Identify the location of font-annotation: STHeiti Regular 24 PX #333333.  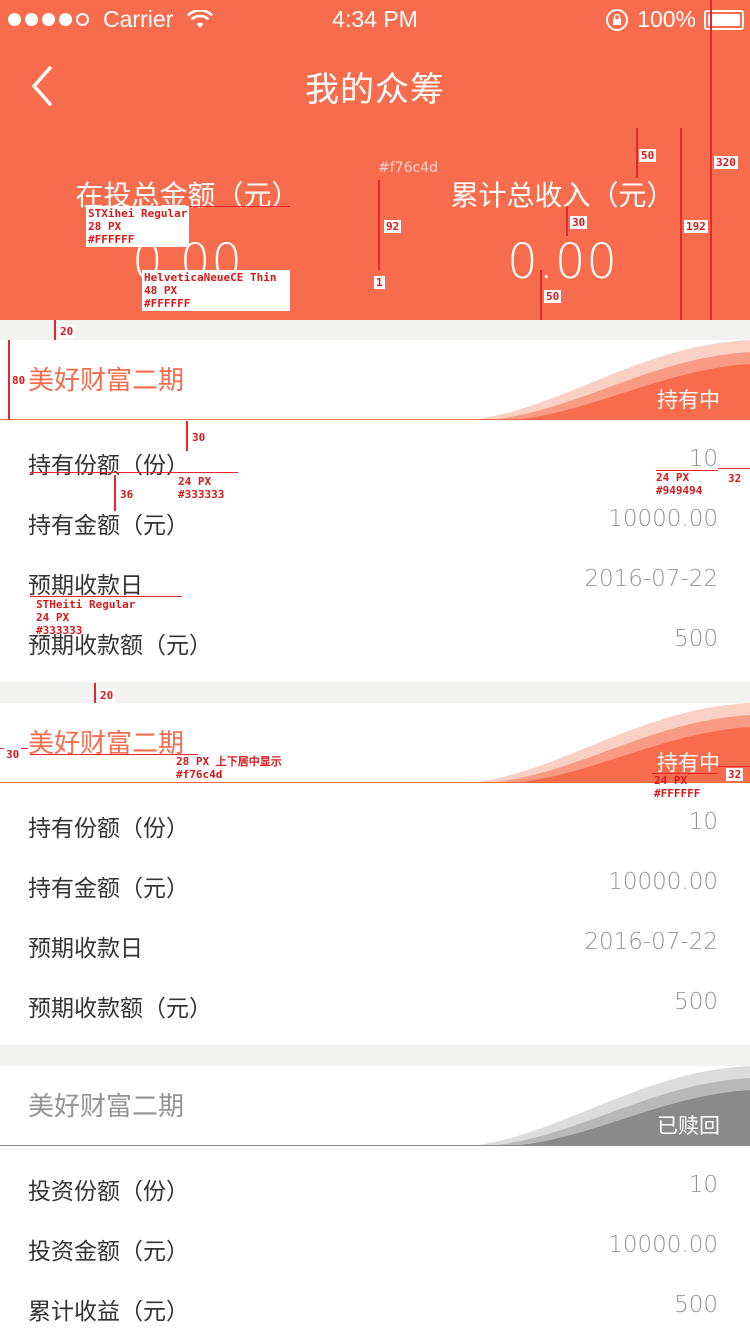
(86, 617).